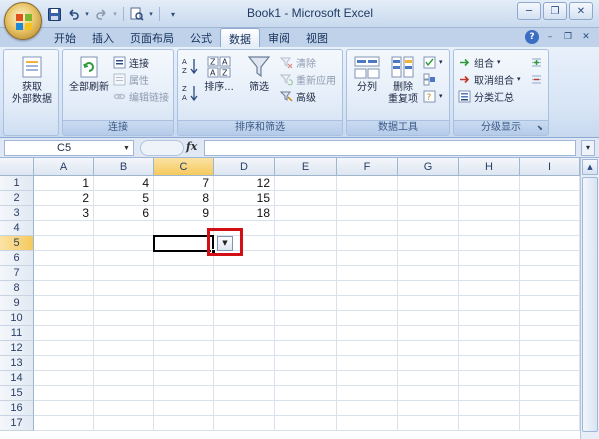 Image resolution: width=599 pixels, height=439 pixels. I want to click on cell-d17, so click(244, 423).